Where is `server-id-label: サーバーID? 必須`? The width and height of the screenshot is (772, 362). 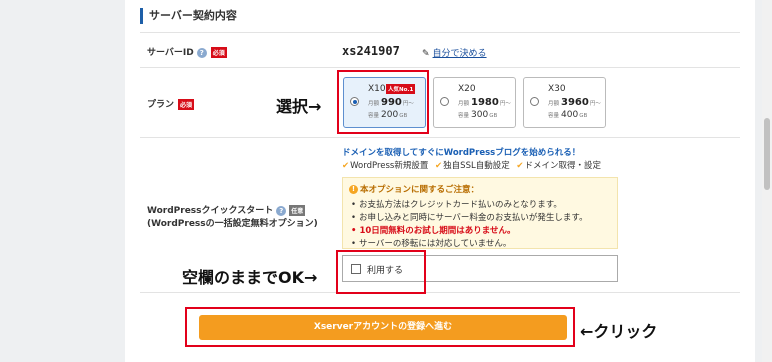 server-id-label: サーバーID? 必須 is located at coordinates (187, 51).